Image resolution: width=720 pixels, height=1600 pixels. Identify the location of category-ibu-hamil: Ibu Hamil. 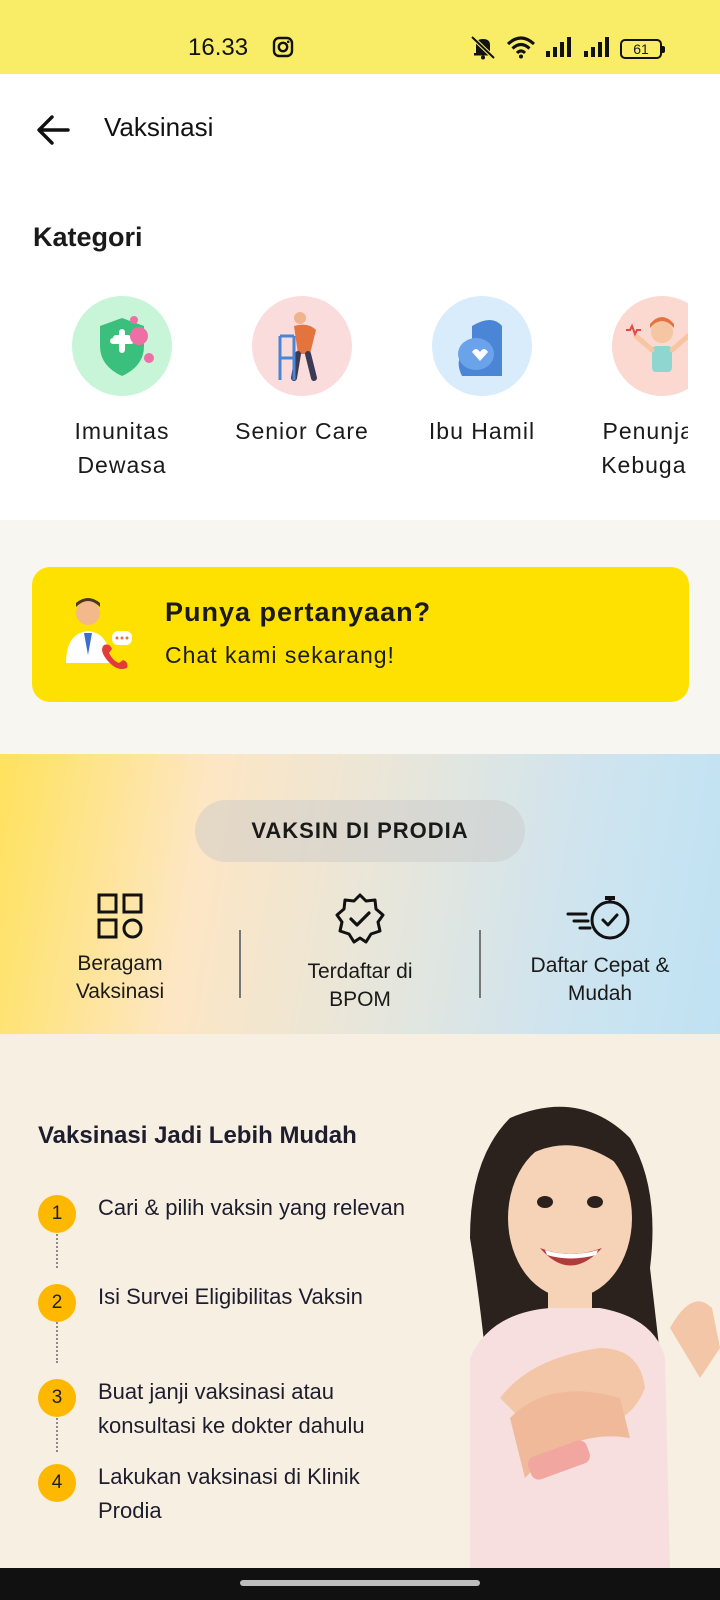
(482, 372).